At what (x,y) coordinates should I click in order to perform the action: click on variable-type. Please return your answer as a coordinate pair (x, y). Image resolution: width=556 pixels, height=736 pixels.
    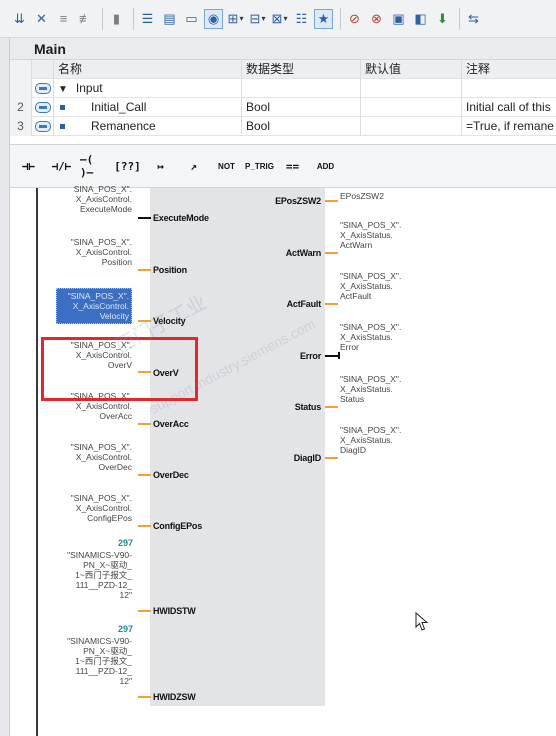
    Looking at the image, I should click on (301, 88).